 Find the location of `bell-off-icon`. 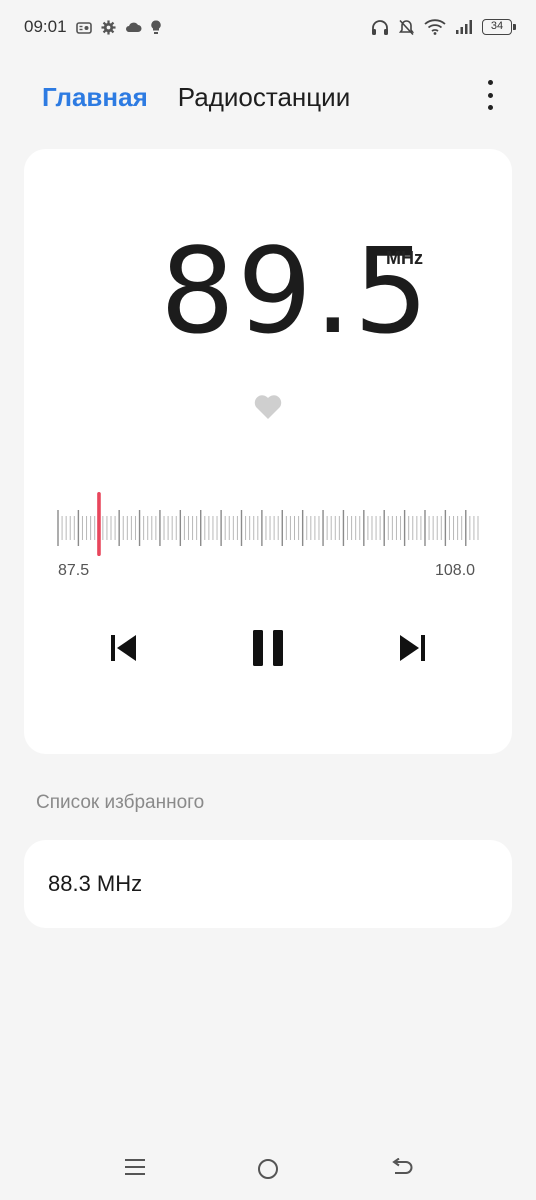

bell-off-icon is located at coordinates (406, 27).